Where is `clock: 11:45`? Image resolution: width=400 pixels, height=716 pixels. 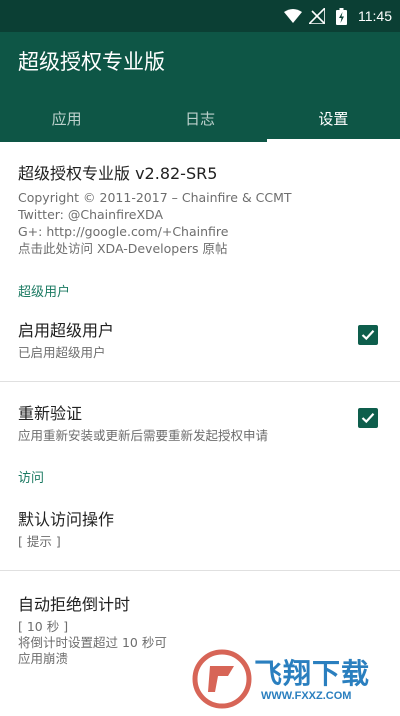
clock: 11:45 is located at coordinates (375, 16).